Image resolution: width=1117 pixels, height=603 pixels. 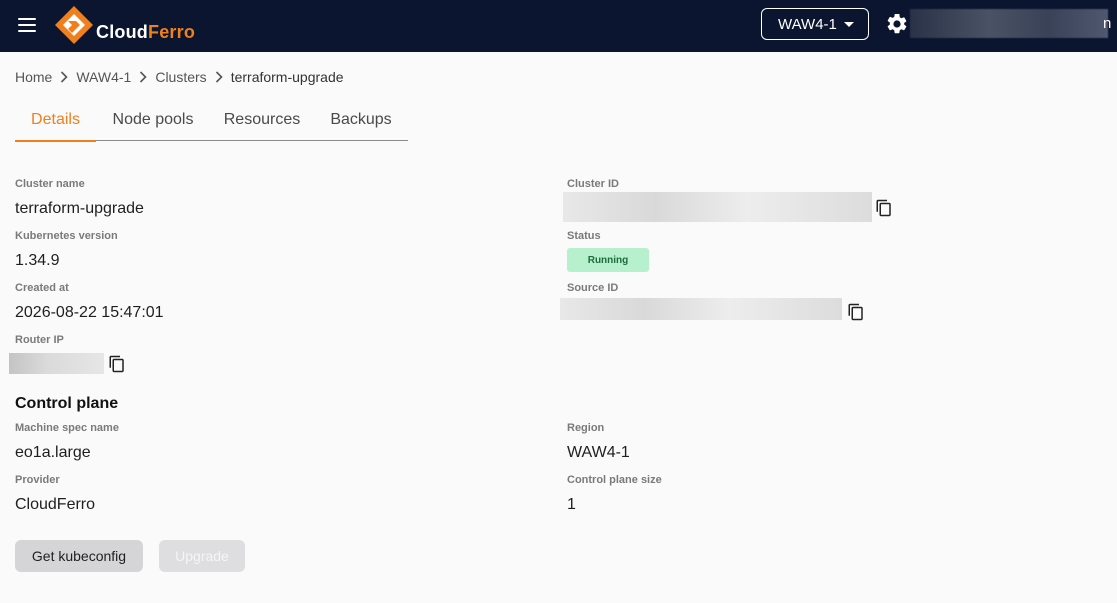 What do you see at coordinates (37, 260) in the screenshot?
I see `kubernetes-version-value: 1.34.9` at bounding box center [37, 260].